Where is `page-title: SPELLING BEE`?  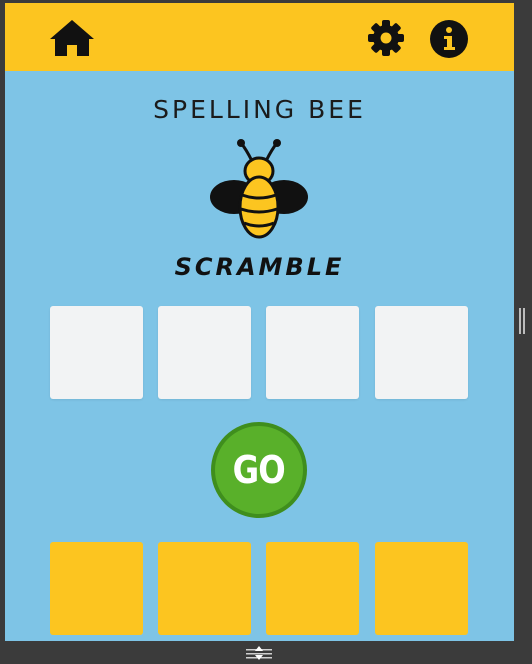 page-title: SPELLING BEE is located at coordinates (259, 109).